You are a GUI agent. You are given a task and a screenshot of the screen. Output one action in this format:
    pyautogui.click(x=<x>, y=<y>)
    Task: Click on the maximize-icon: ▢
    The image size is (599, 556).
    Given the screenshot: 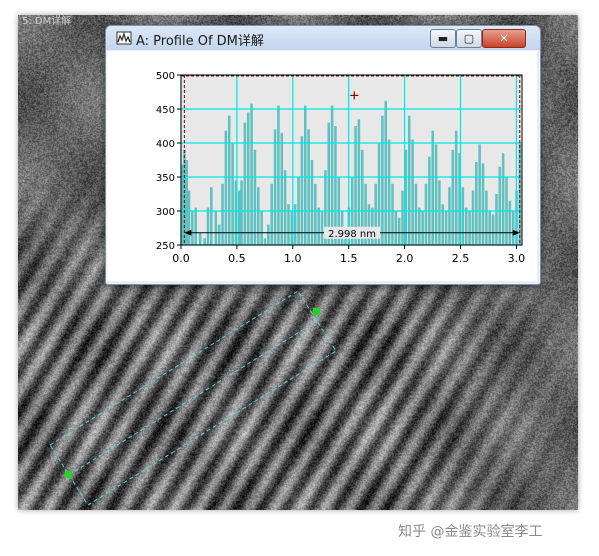 What is the action you would take?
    pyautogui.click(x=469, y=38)
    